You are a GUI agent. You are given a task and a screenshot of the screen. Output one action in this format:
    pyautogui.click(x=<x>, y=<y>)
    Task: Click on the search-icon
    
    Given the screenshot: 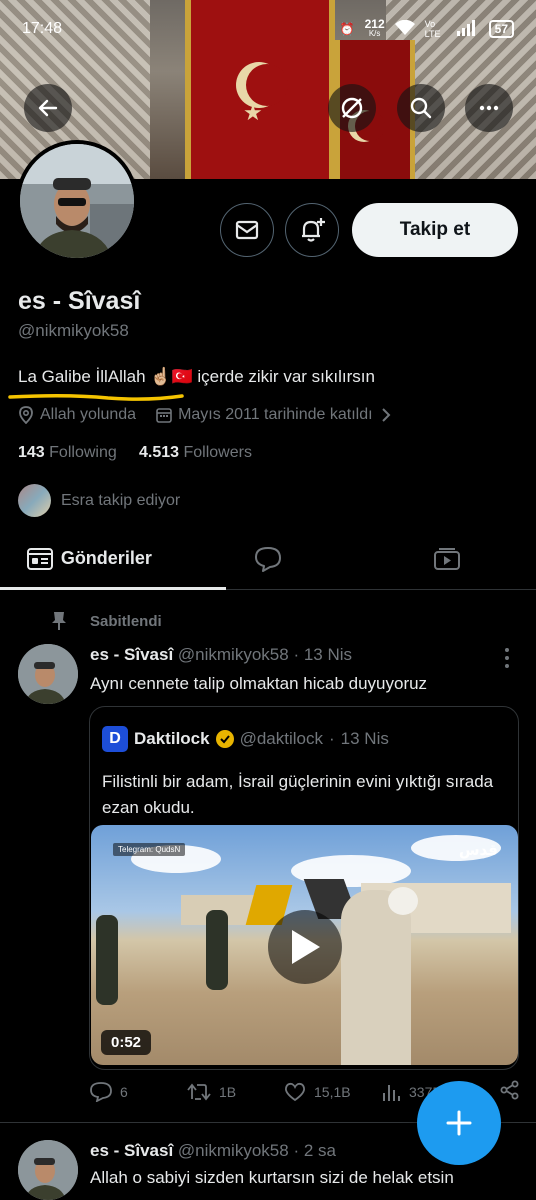 What is the action you would take?
    pyautogui.click(x=421, y=108)
    